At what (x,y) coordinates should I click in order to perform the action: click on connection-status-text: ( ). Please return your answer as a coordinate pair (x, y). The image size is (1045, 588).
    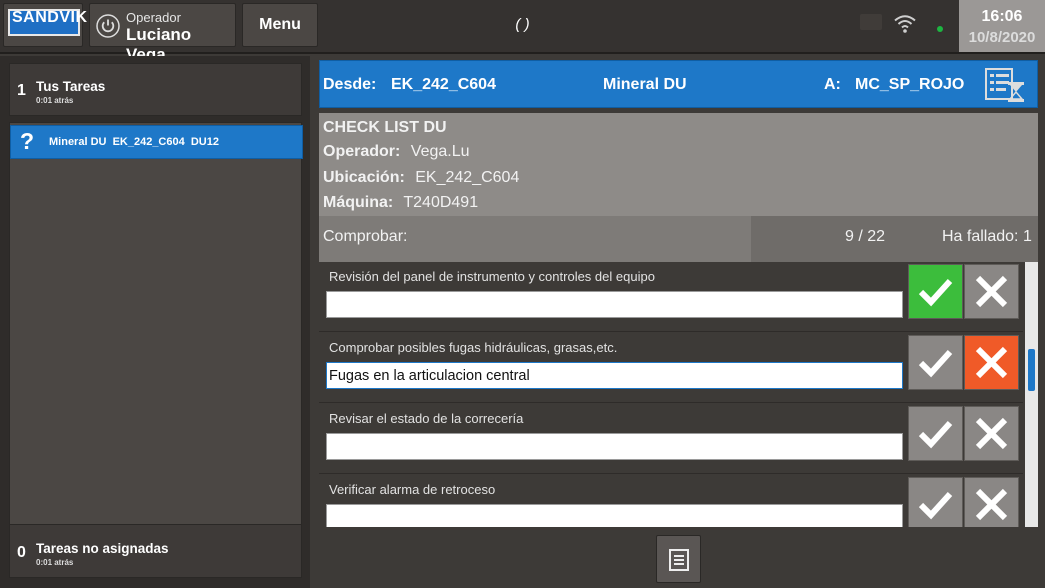
    Looking at the image, I should click on (522, 24).